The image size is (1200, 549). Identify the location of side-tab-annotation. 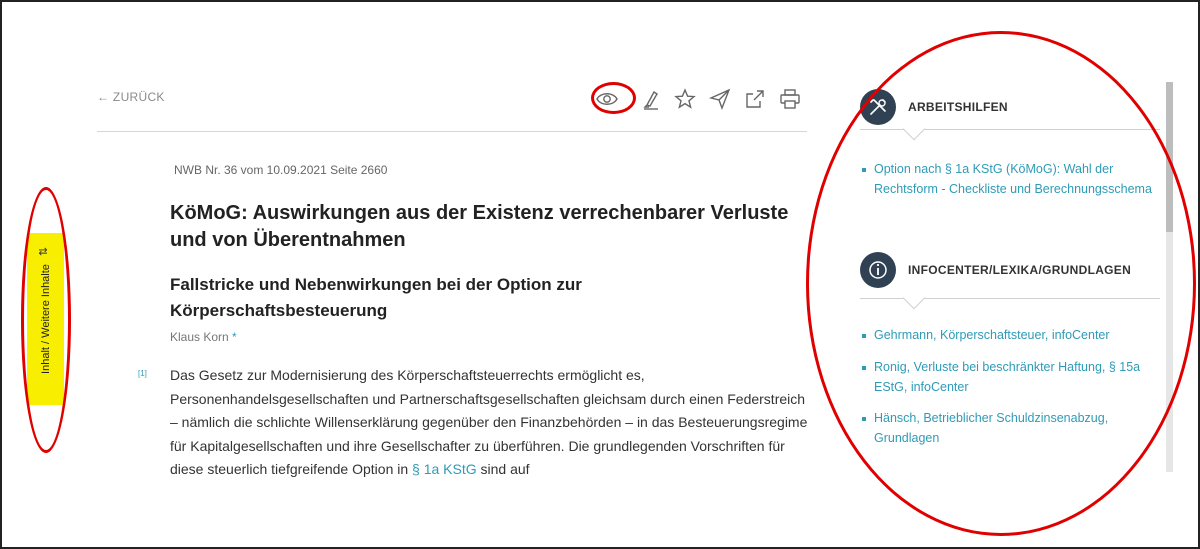
(46, 320).